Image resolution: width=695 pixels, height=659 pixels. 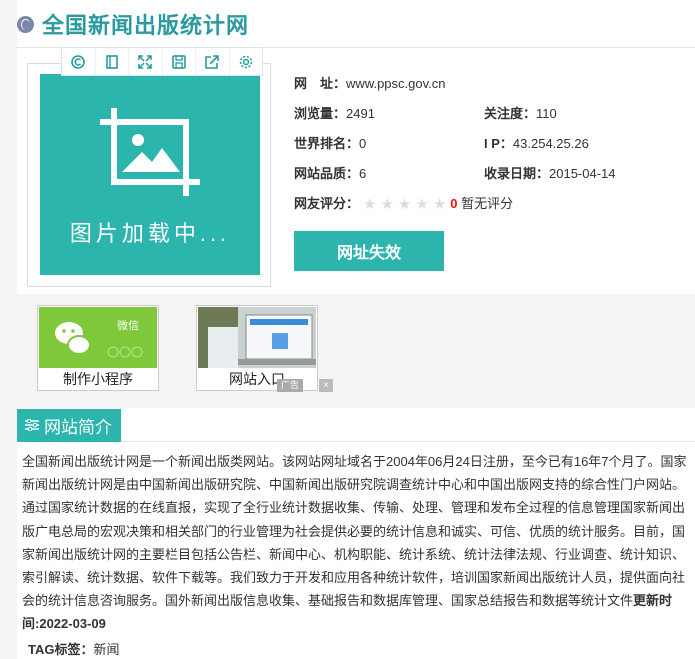 What do you see at coordinates (454, 203) in the screenshot?
I see `rating-value: 0` at bounding box center [454, 203].